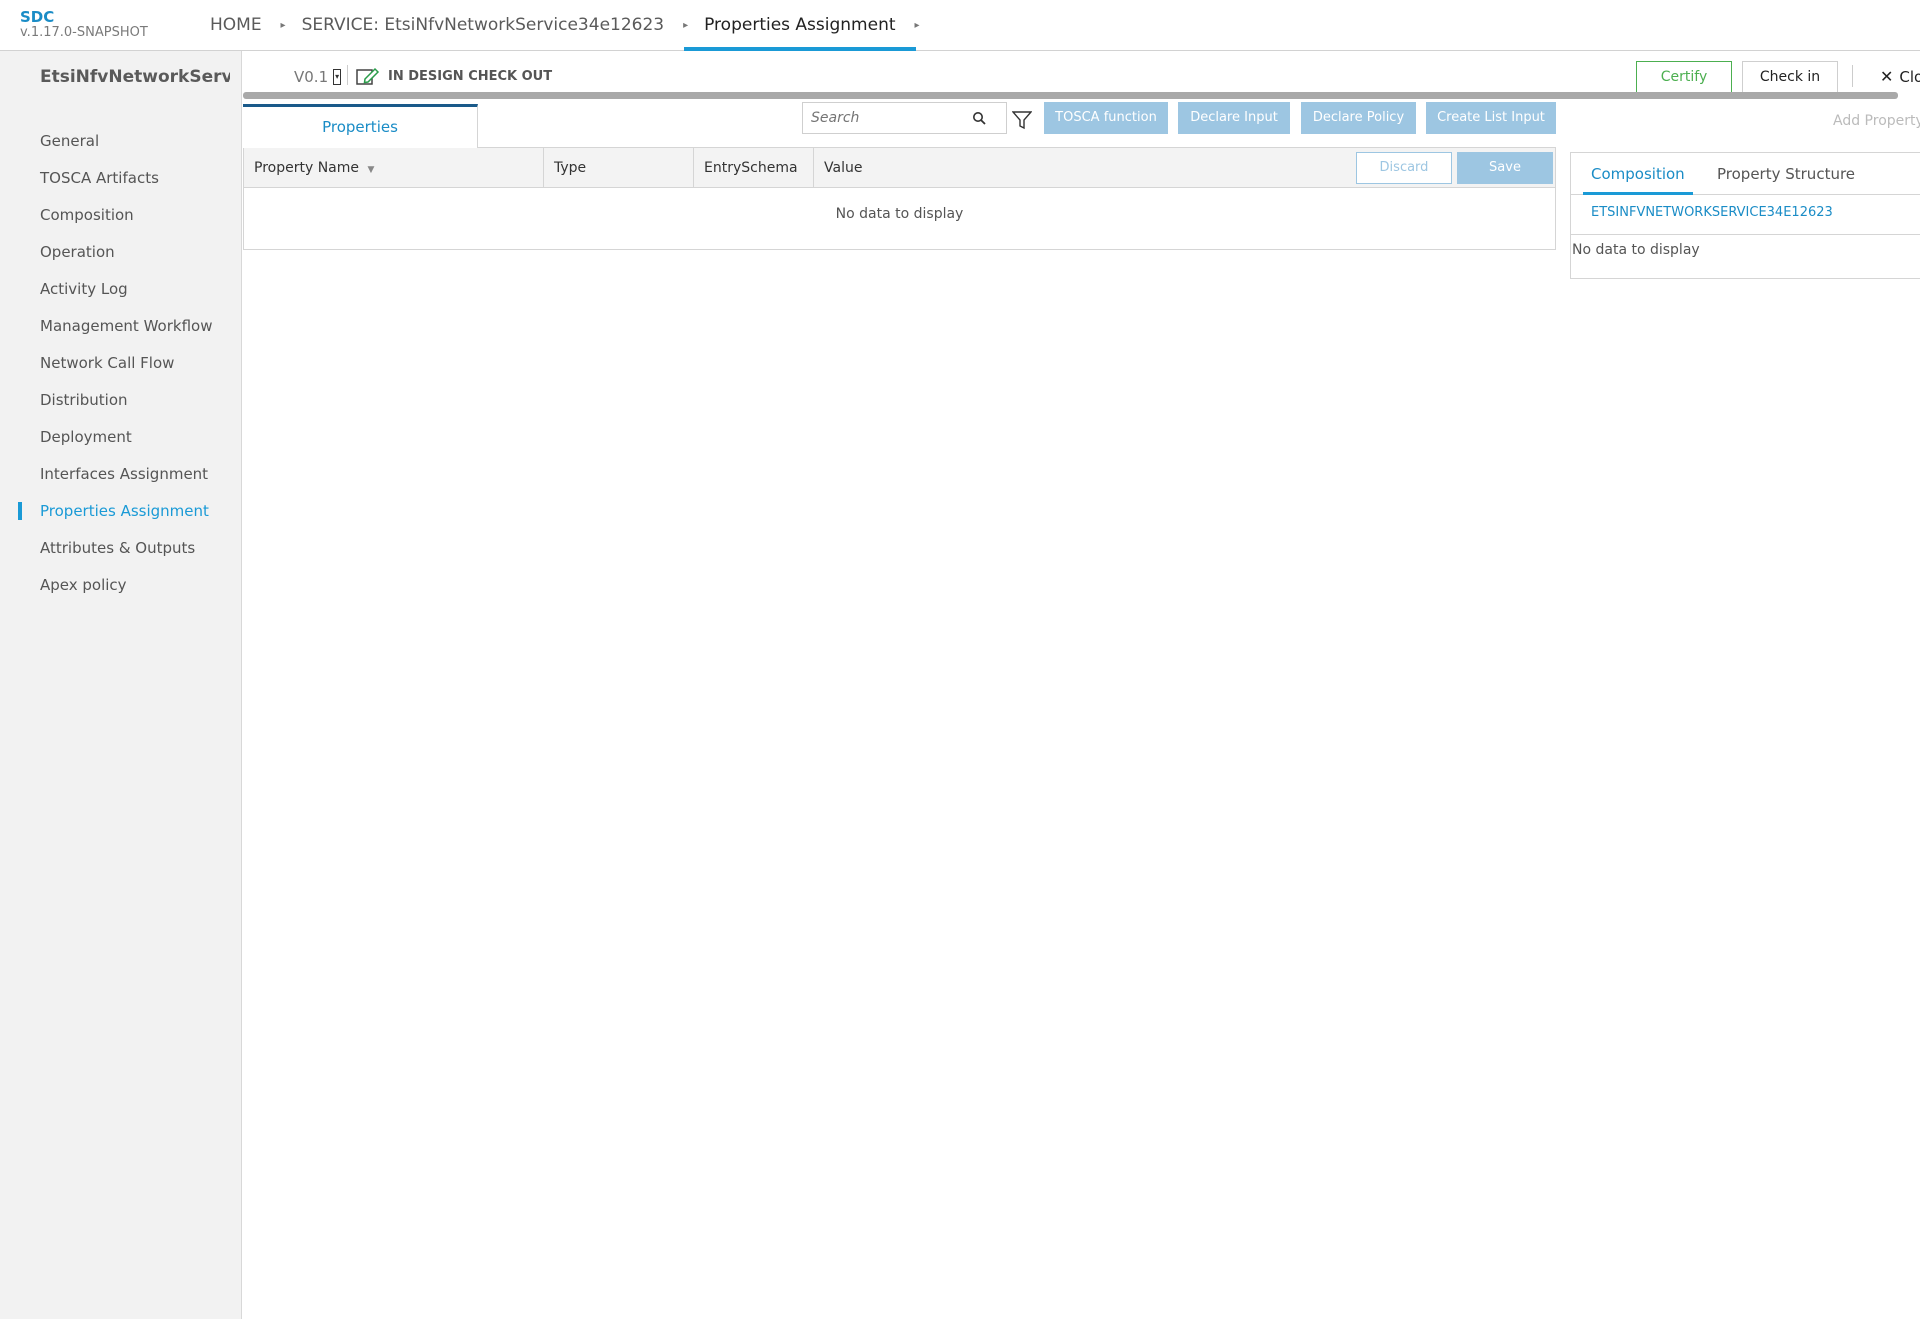 This screenshot has height=1319, width=1920. What do you see at coordinates (360, 126) in the screenshot?
I see `tab-properties: Properties` at bounding box center [360, 126].